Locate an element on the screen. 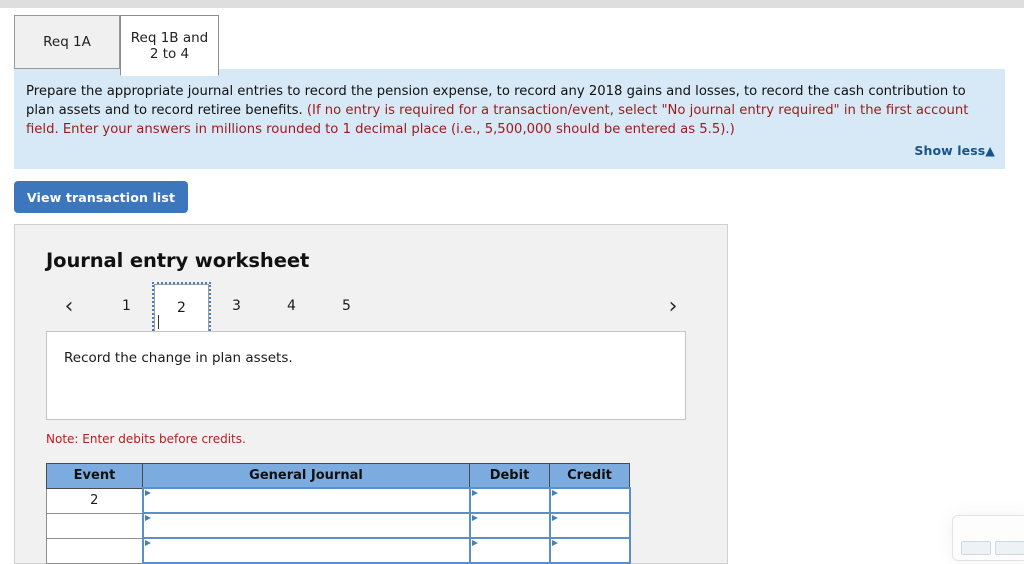 The height and width of the screenshot is (564, 1024). worksheet-pager: ‹ 1 2 3 4 5 › is located at coordinates (371, 308).